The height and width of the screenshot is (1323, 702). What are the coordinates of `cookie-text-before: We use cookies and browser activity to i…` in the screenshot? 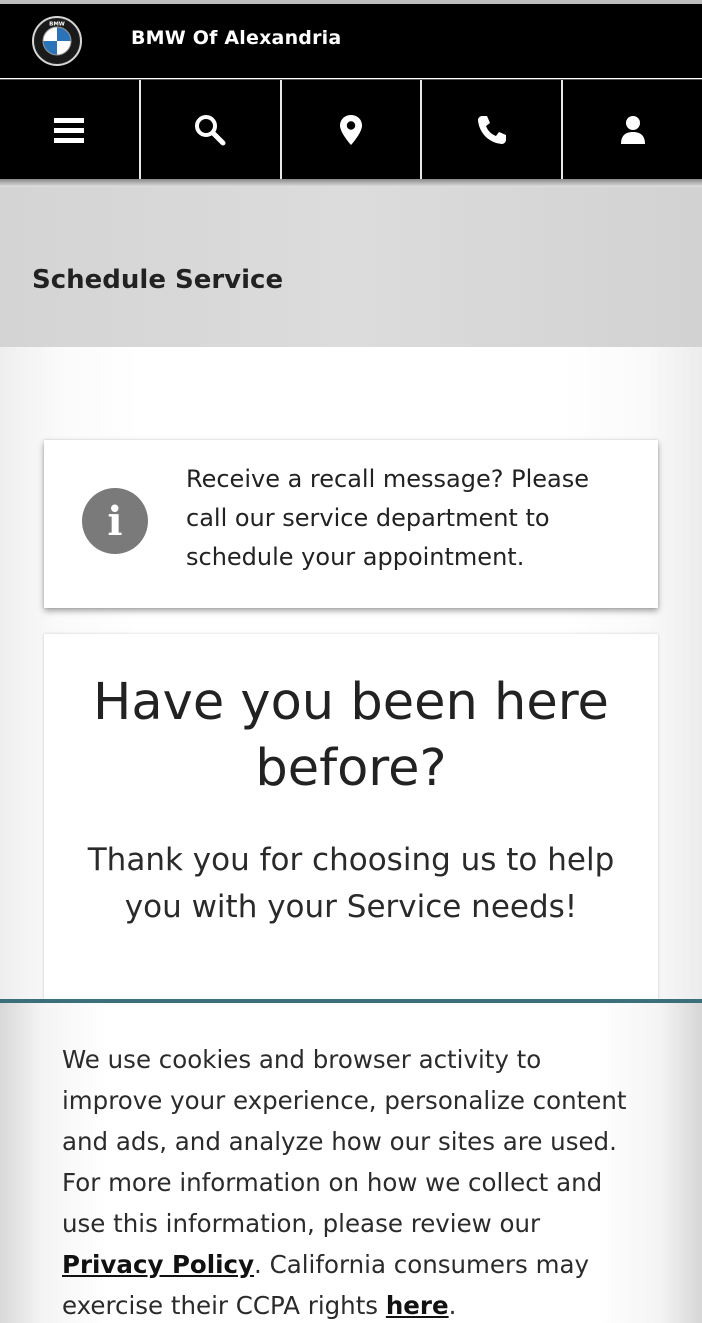 It's located at (344, 1141).